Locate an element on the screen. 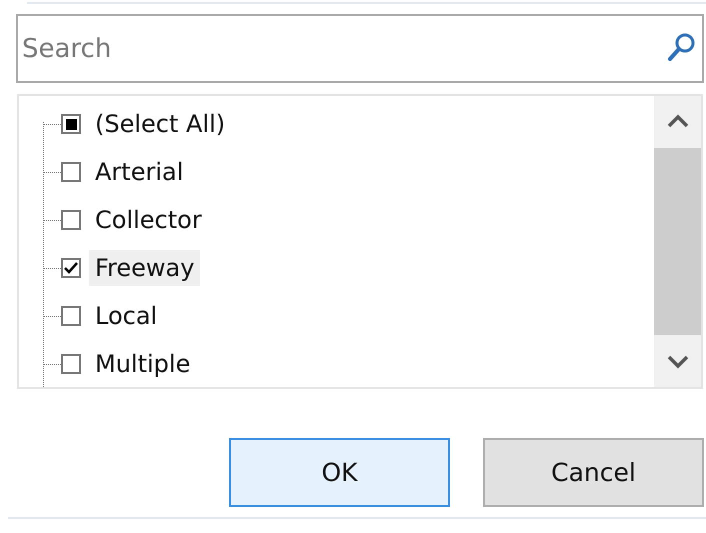 The height and width of the screenshot is (533, 706). scroll-thumb is located at coordinates (677, 241).